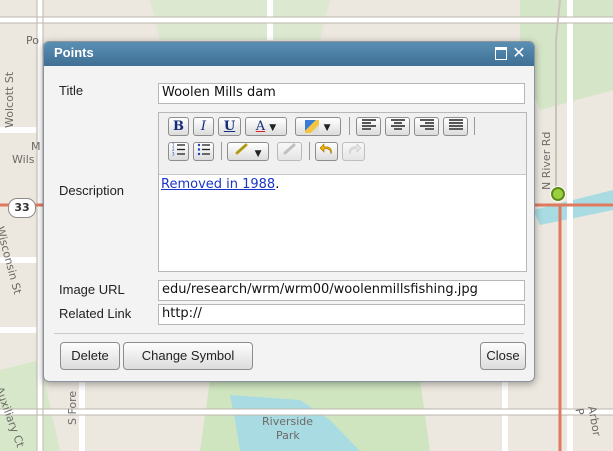 The image size is (613, 451). What do you see at coordinates (288, 435) in the screenshot?
I see `map-label: Park` at bounding box center [288, 435].